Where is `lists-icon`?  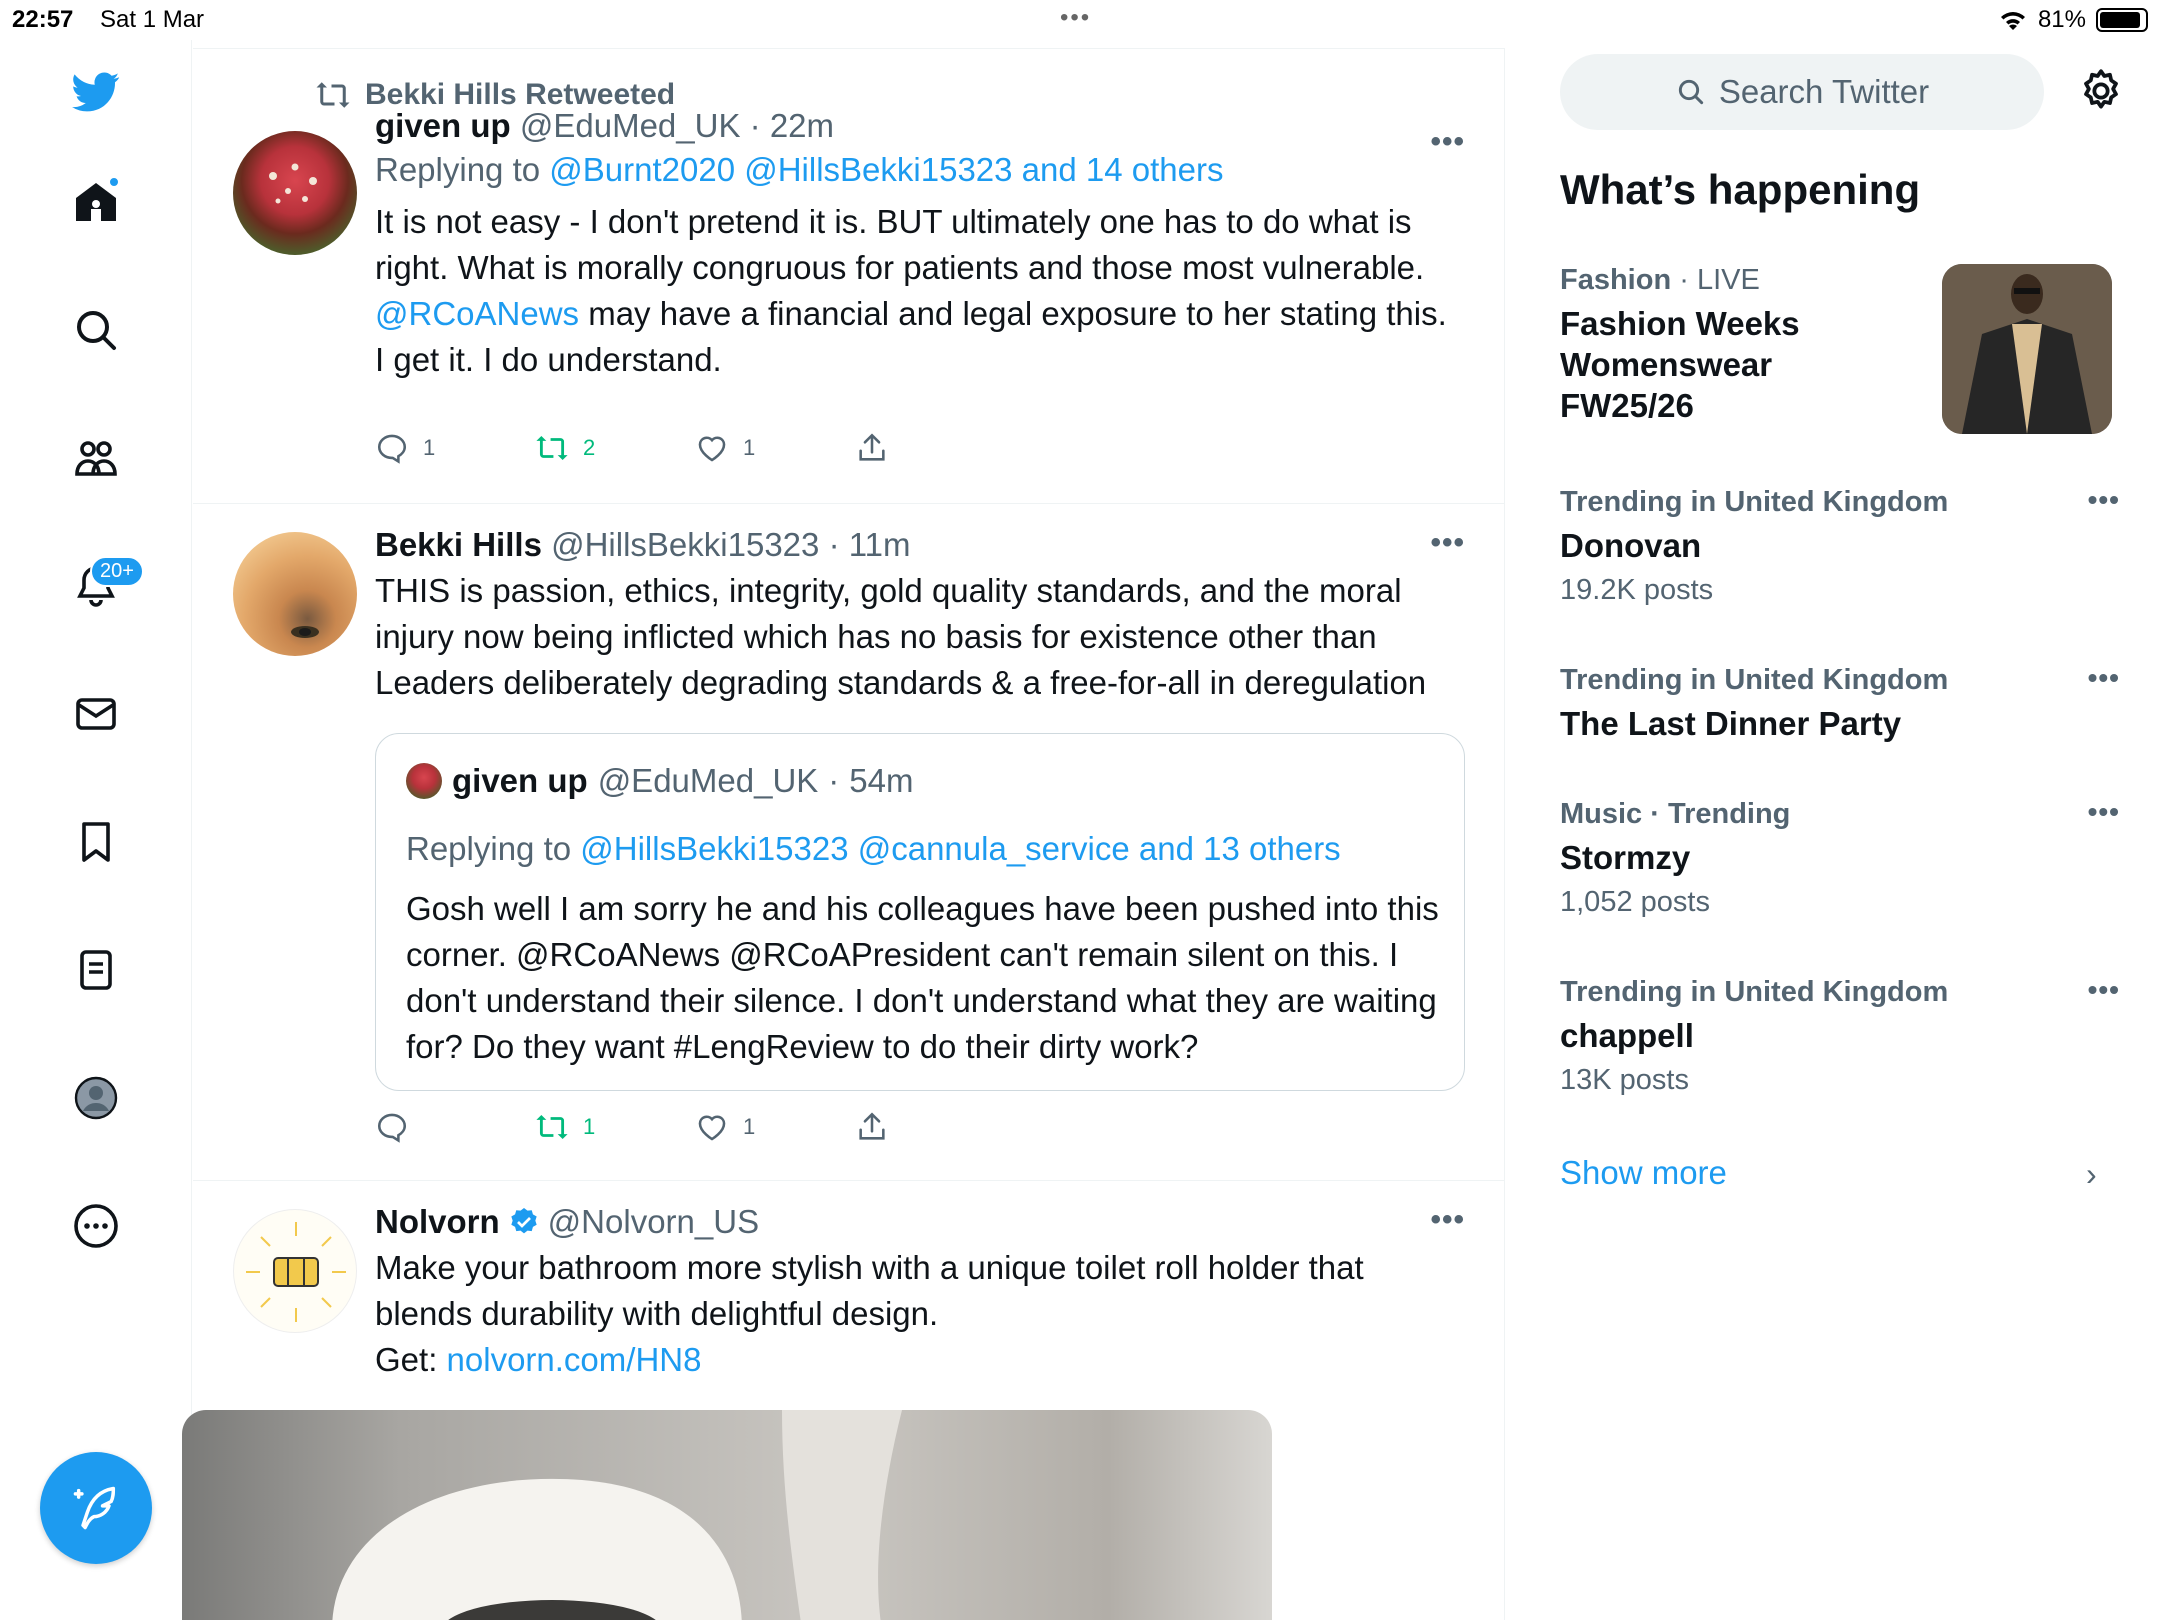
lists-icon is located at coordinates (96, 970).